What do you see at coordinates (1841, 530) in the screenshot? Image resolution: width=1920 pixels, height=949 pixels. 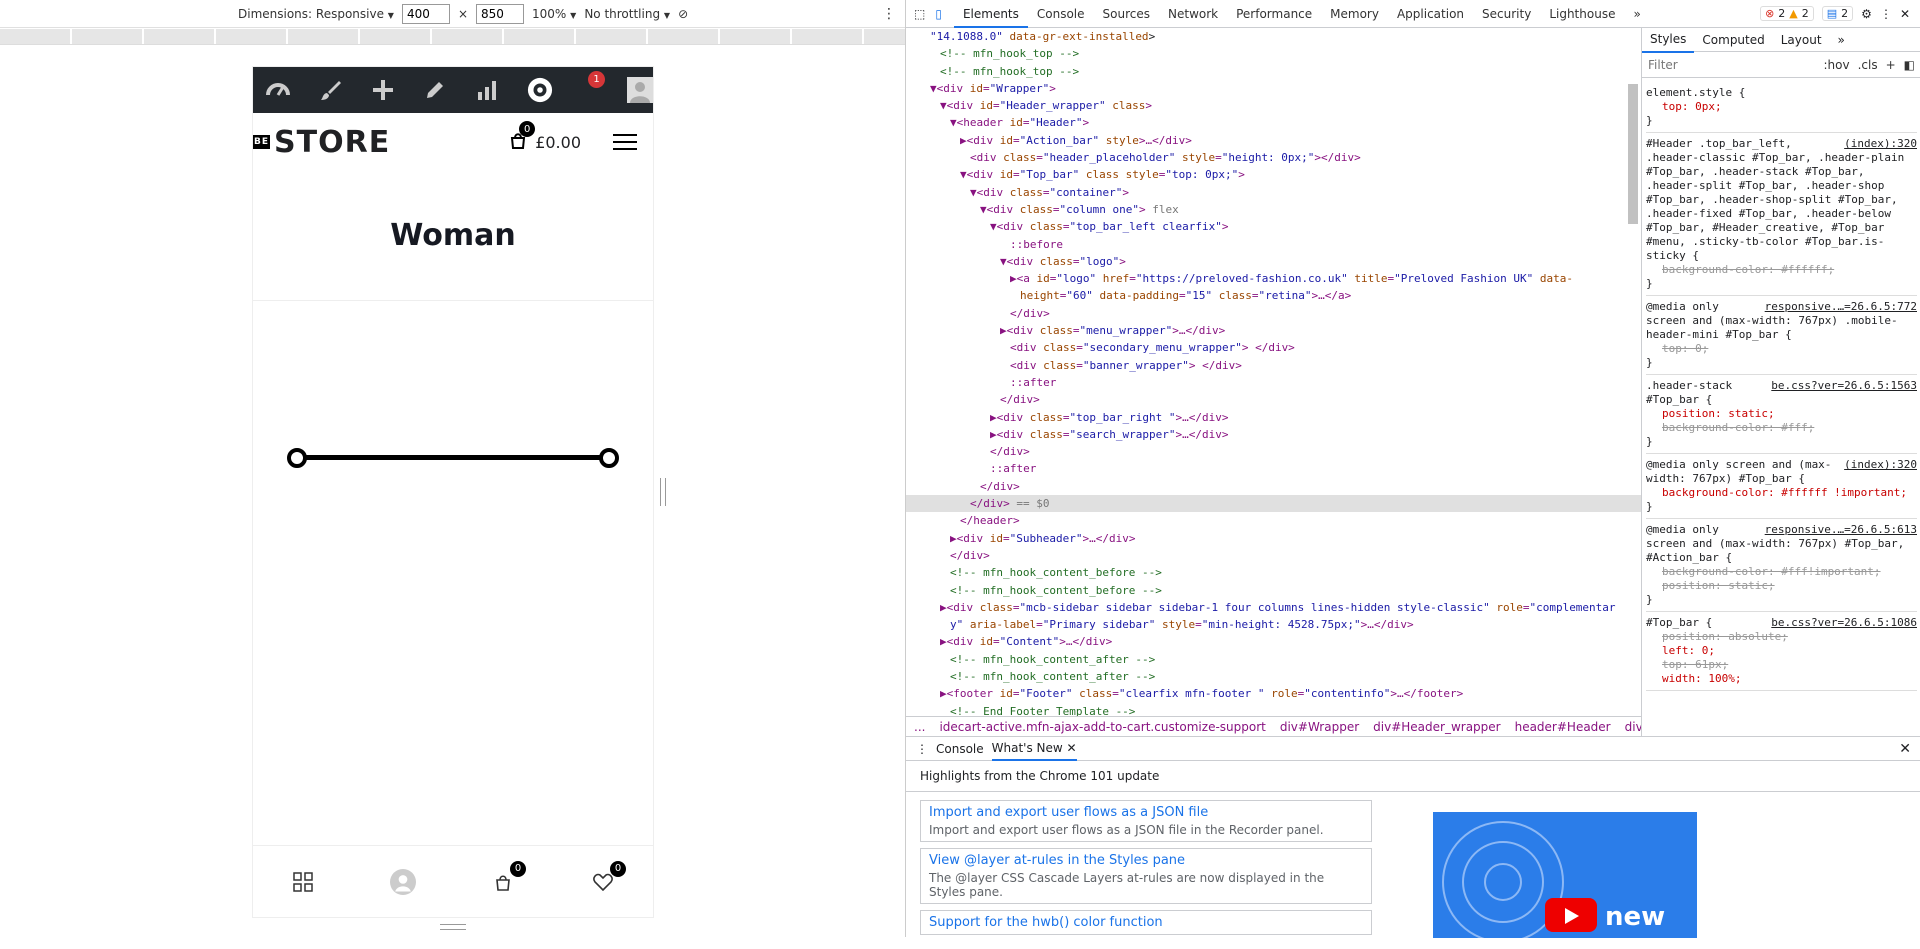 I see `rule-source-link: responsive.…=26.6.5:613` at bounding box center [1841, 530].